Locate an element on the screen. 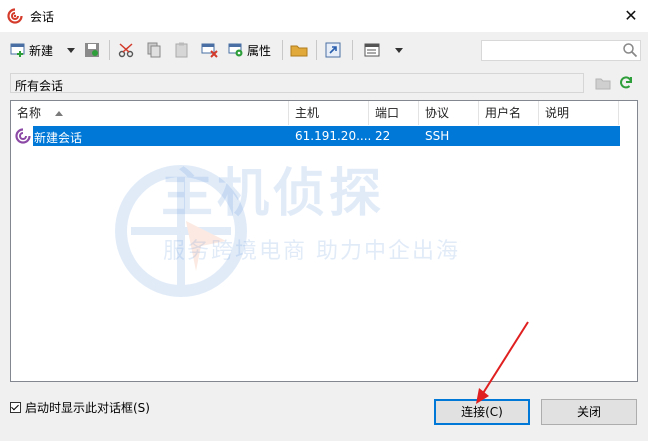  new-session-label: 新建 is located at coordinates (41, 50).